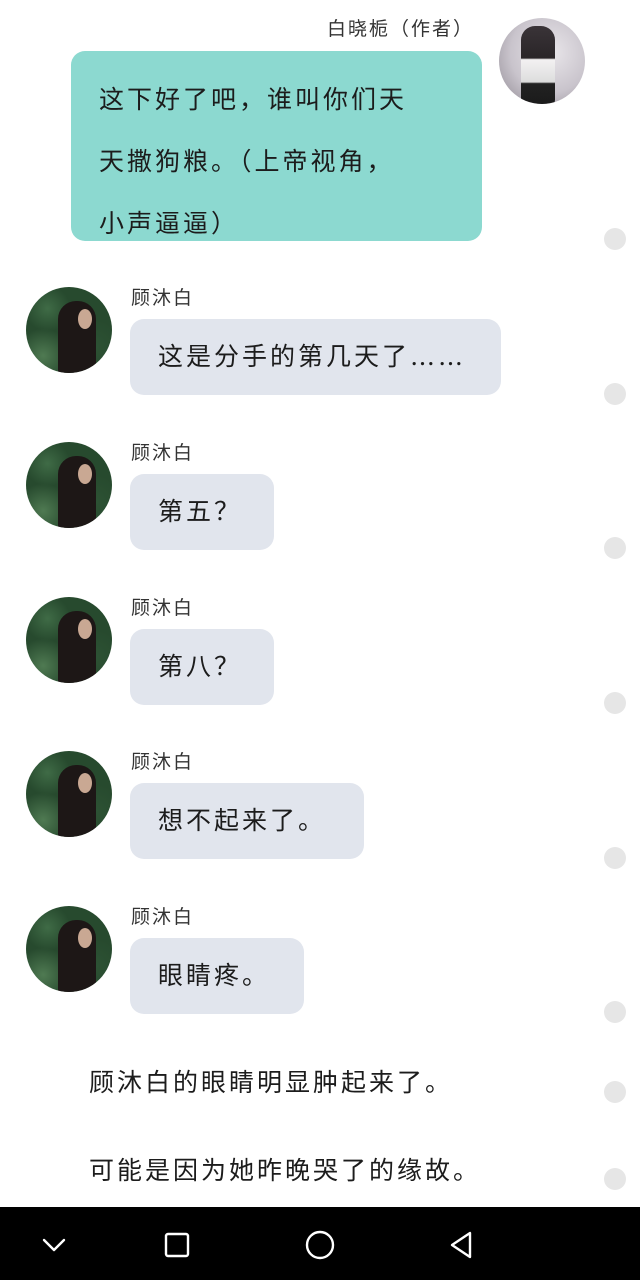 This screenshot has height=1280, width=640. Describe the element at coordinates (247, 161) in the screenshot. I see `author-message-line: 天撒狗粮。（上帝视角，` at that location.